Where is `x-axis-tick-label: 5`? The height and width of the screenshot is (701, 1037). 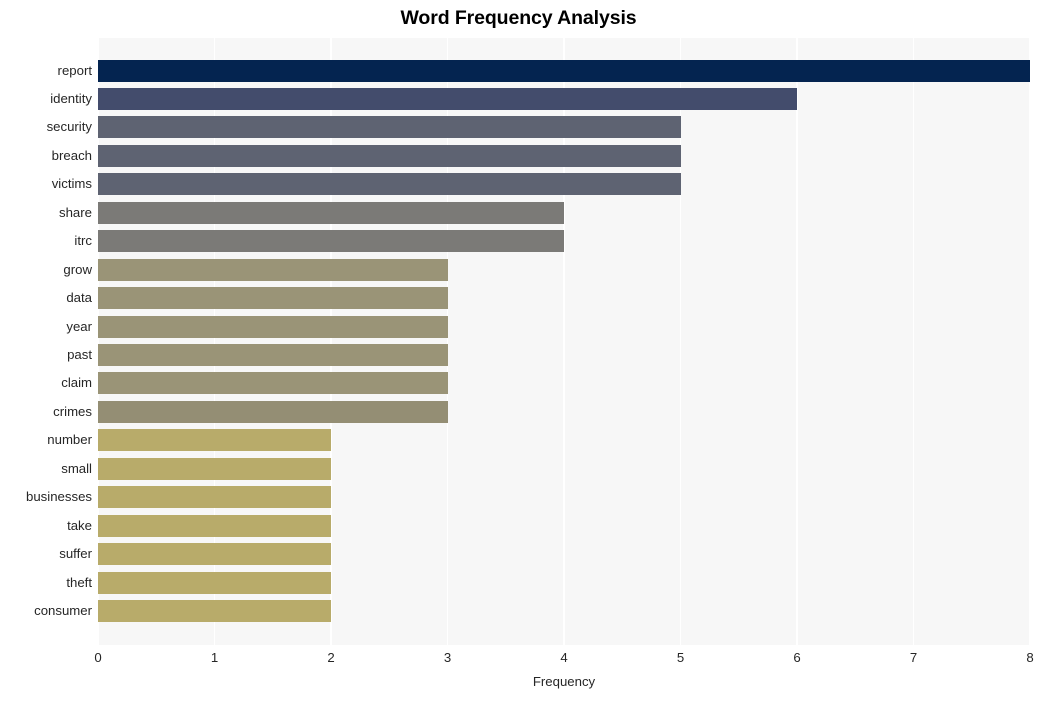
x-axis-tick-label: 5 is located at coordinates (680, 657).